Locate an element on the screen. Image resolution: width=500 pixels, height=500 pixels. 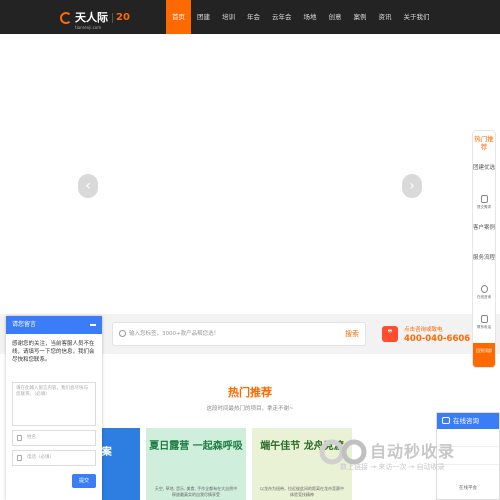
search-icon is located at coordinates (122, 333).